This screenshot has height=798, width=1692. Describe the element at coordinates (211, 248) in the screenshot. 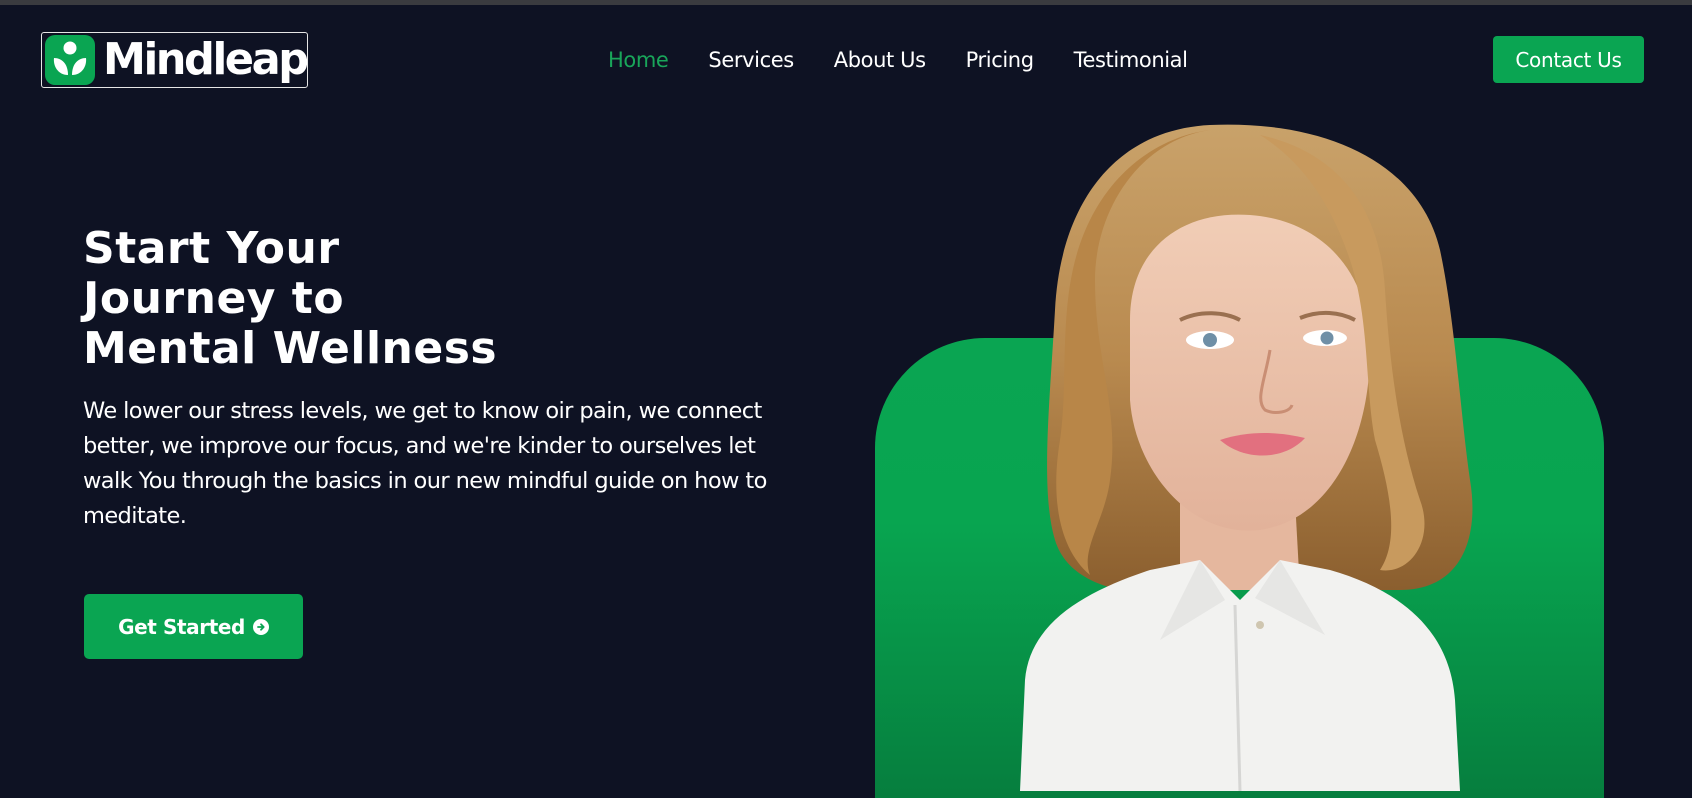

I see `hero-title-line: Start Your` at that location.